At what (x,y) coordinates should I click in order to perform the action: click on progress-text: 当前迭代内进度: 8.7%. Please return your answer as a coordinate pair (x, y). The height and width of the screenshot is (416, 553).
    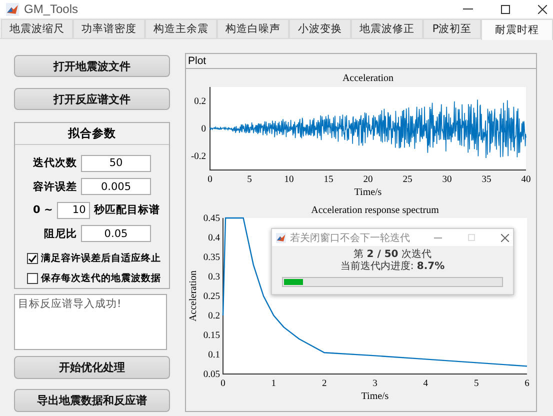
    Looking at the image, I should click on (392, 267).